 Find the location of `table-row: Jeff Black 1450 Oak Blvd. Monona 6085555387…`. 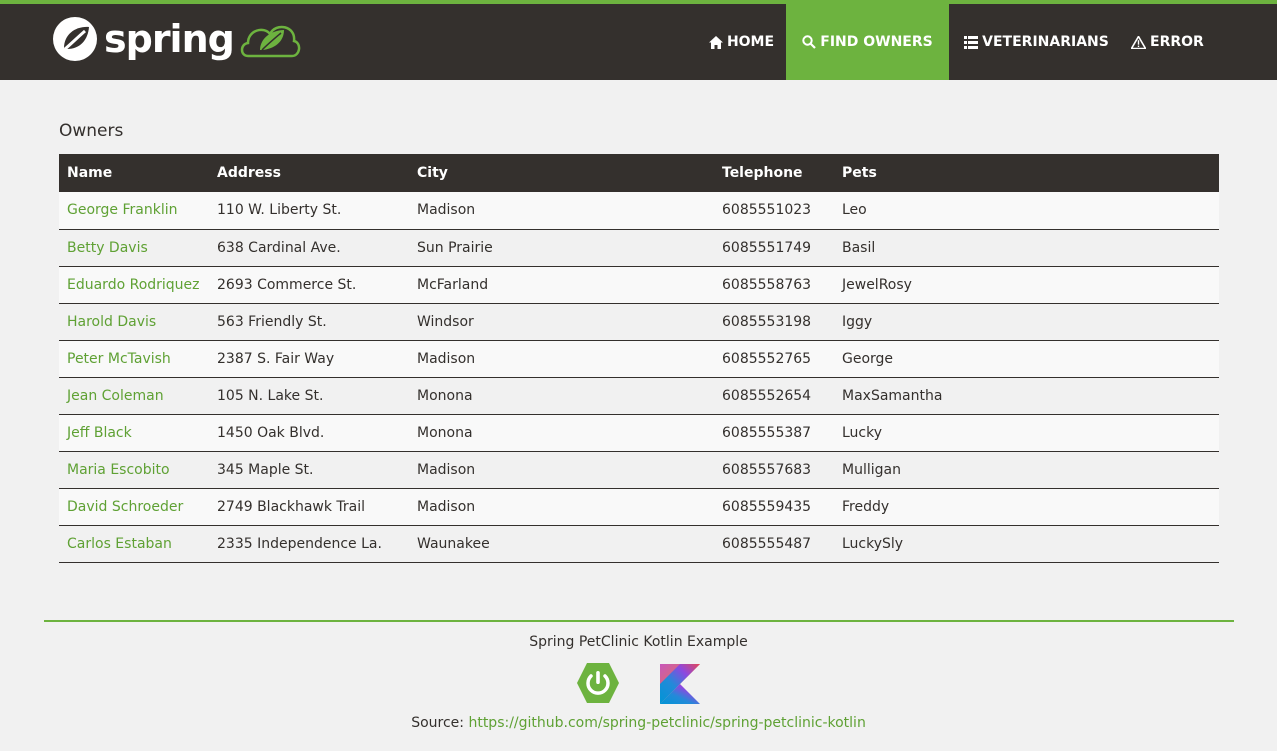

table-row: Jeff Black 1450 Oak Blvd. Monona 6085555387… is located at coordinates (639, 433).